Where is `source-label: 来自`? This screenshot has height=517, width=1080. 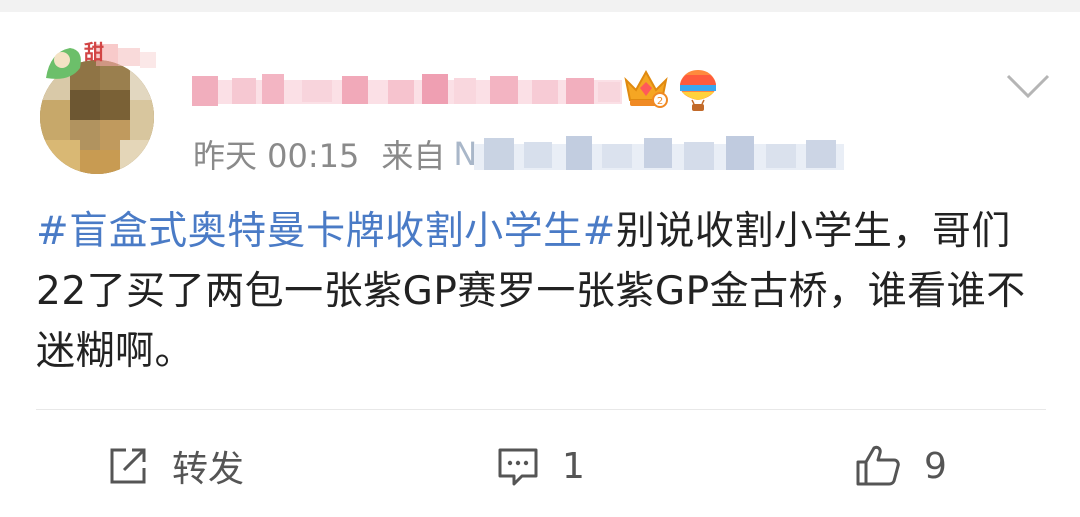
source-label: 来自 is located at coordinates (413, 156).